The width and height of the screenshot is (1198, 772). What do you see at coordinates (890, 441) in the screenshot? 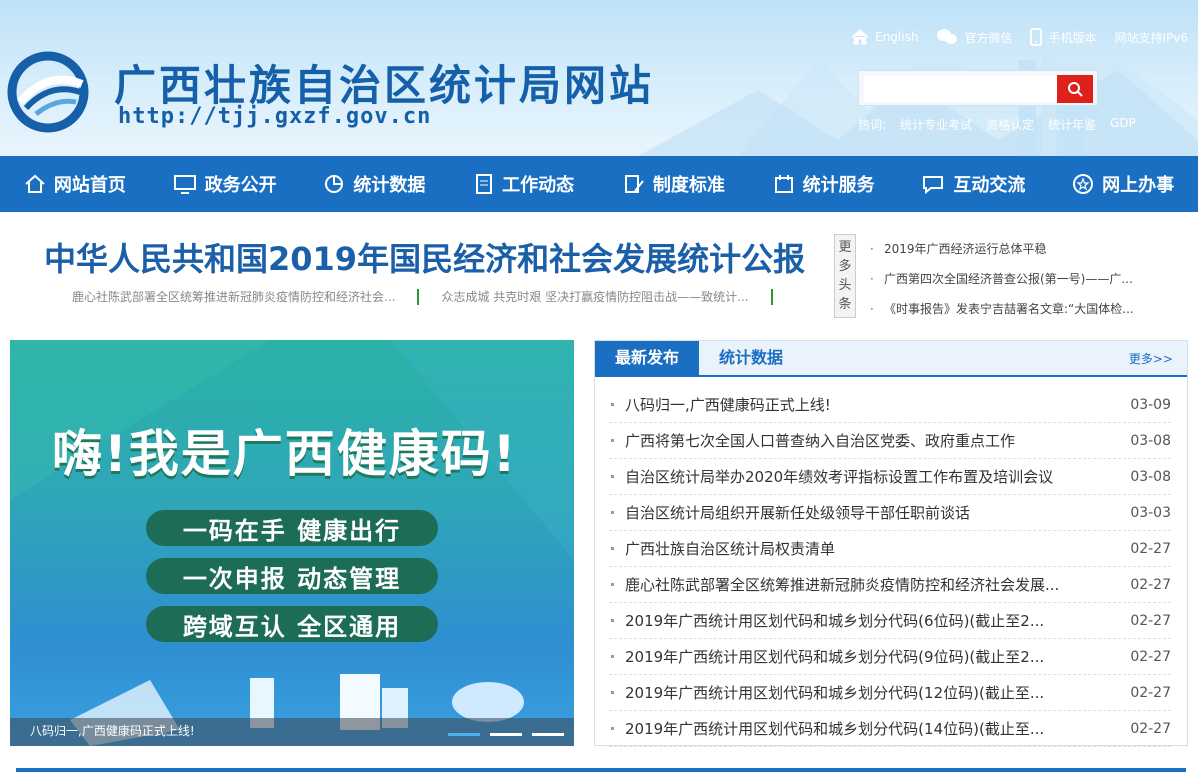
I see `list-item: 广西将第七次全国人口普查纳入自治区党委、政府重点工作 03-08` at bounding box center [890, 441].